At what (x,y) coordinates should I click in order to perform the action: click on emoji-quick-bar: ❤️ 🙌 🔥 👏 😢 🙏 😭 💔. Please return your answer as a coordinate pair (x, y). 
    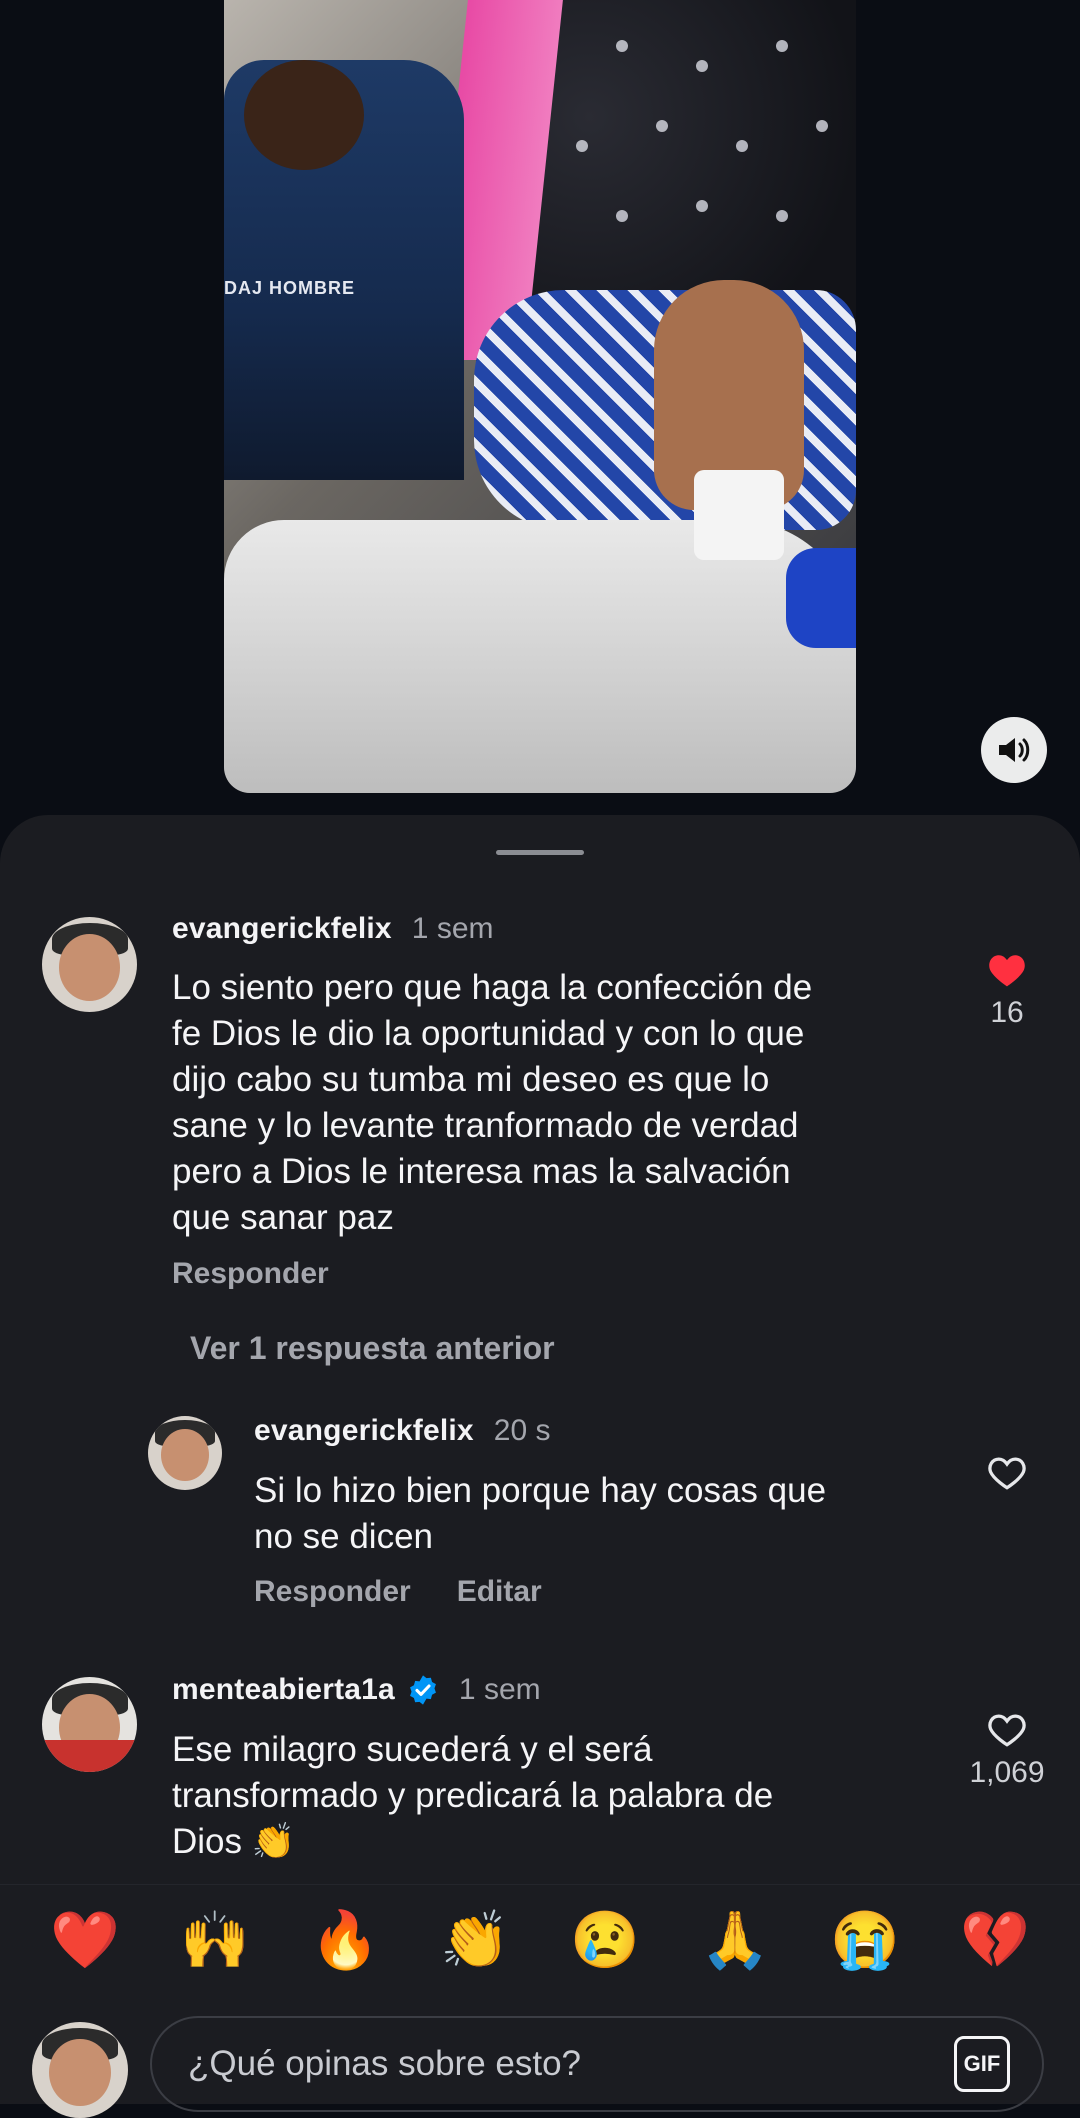
    Looking at the image, I should click on (540, 1939).